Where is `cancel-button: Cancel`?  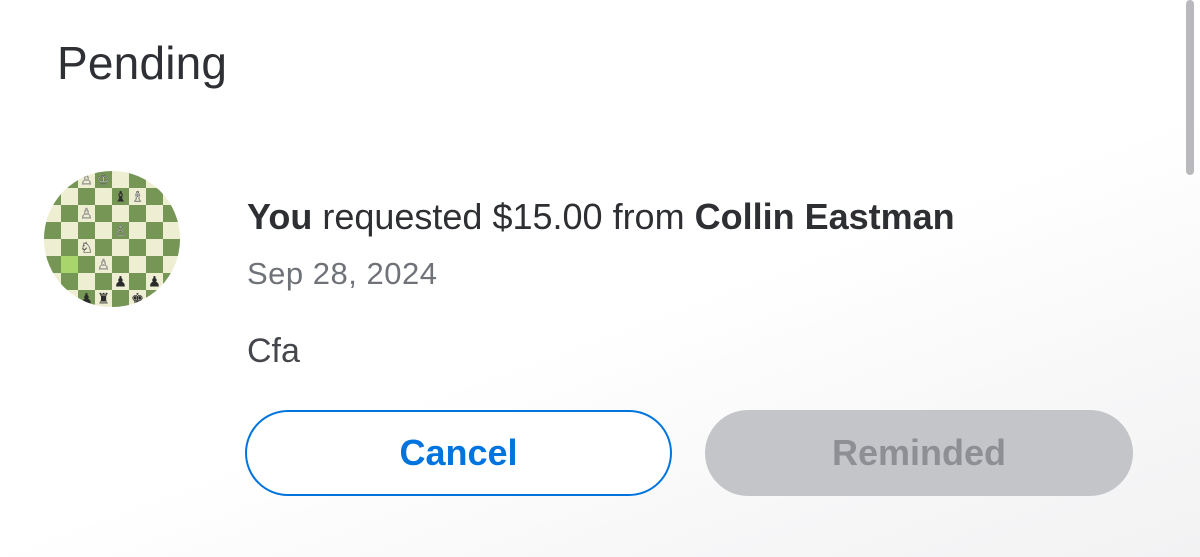
cancel-button: Cancel is located at coordinates (458, 453).